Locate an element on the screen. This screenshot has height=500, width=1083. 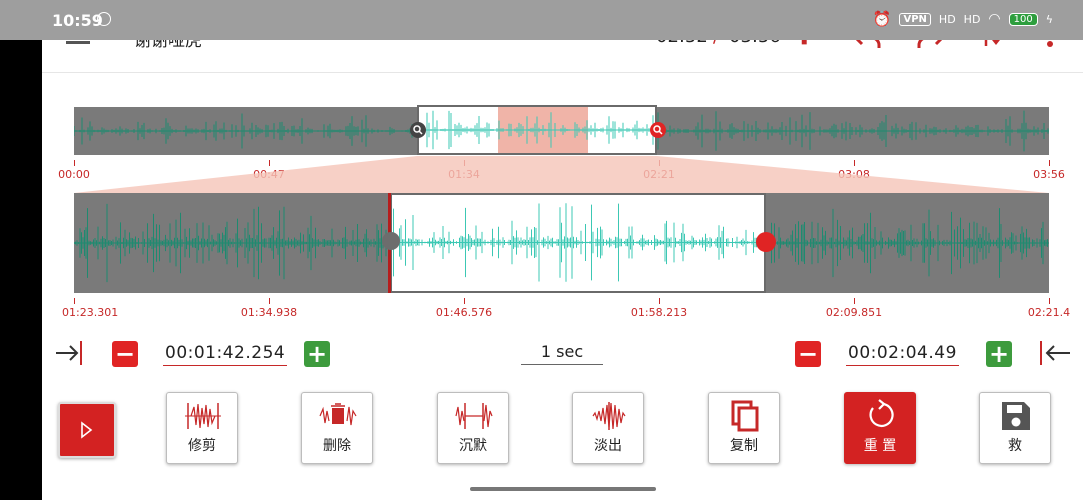
delete-label: 删除 is located at coordinates (337, 446).